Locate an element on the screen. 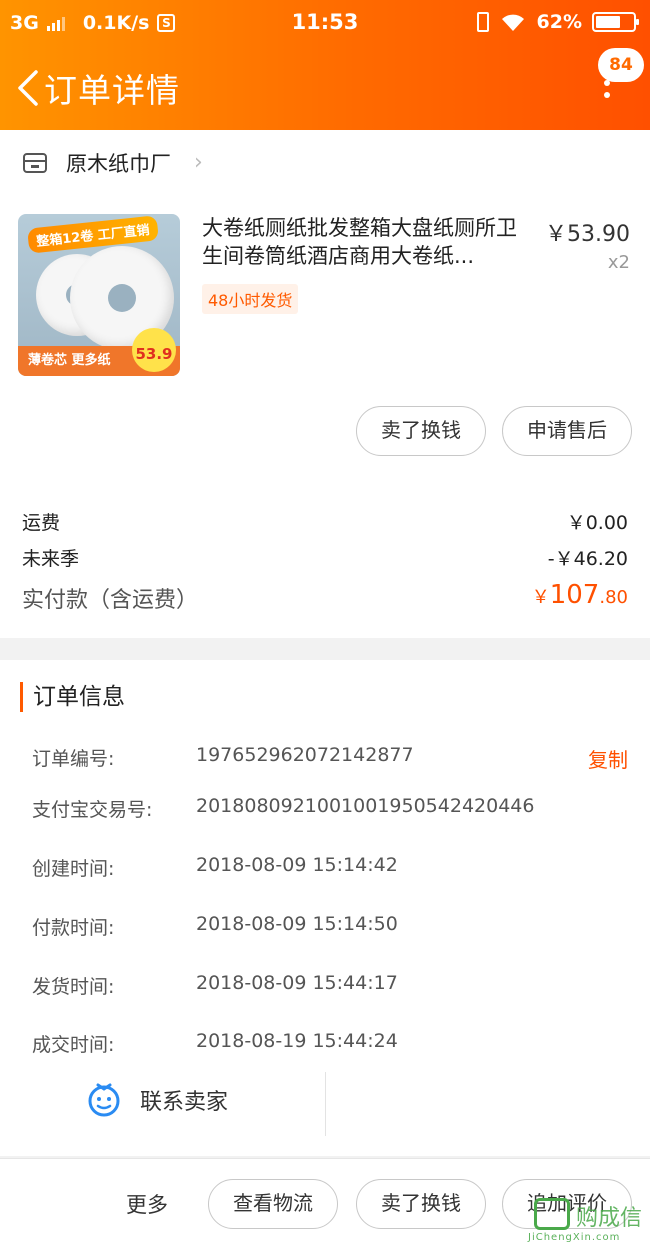  discount-value: -￥46.20 is located at coordinates (587, 559).